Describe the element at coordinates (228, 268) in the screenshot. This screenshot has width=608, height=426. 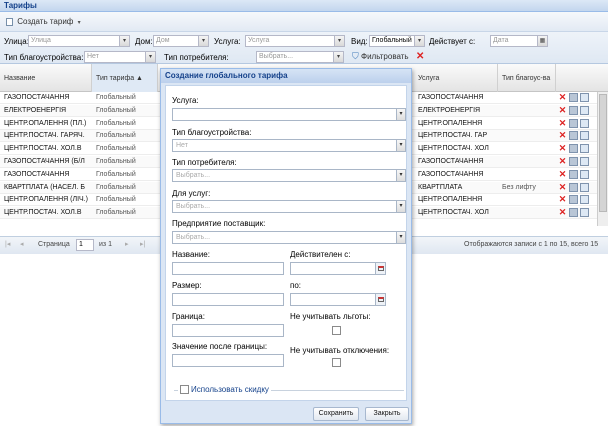
I see `name-input` at that location.